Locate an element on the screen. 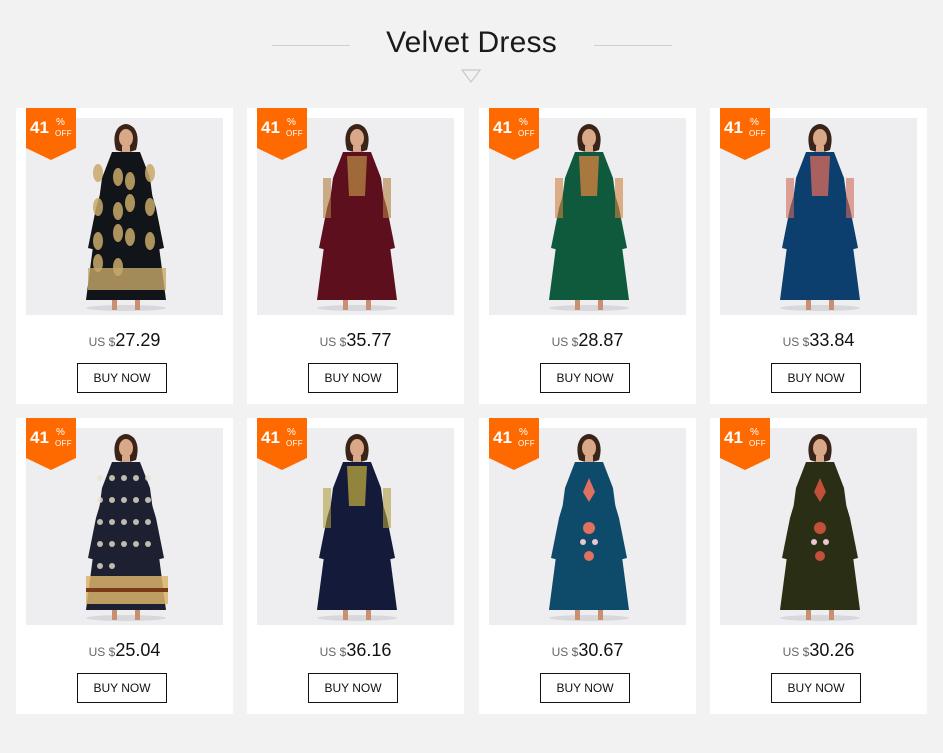 This screenshot has height=753, width=943. product-price: US $35.77 is located at coordinates (355, 340).